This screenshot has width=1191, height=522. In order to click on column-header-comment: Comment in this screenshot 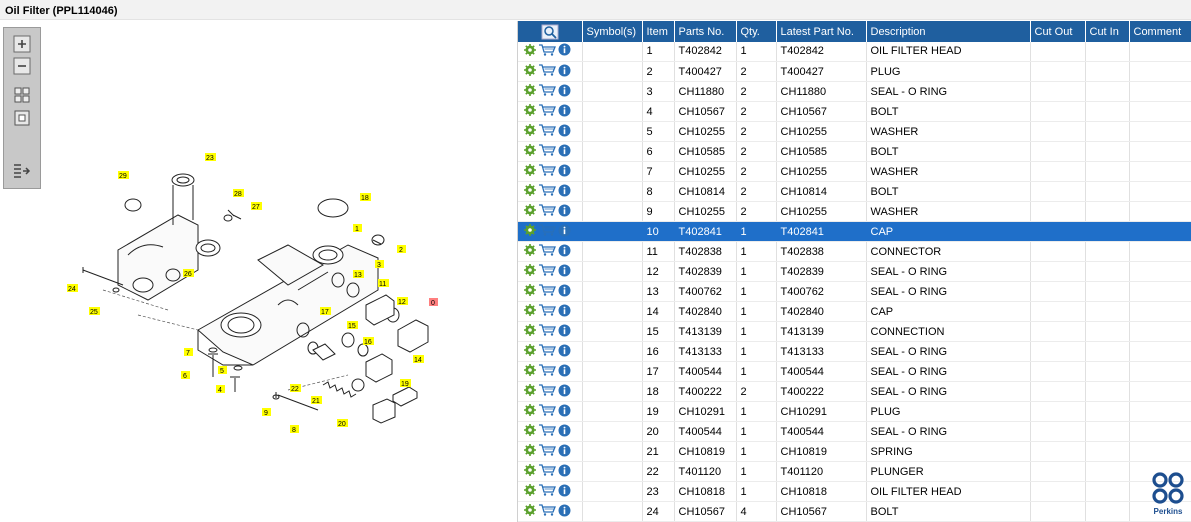, I will do `click(1160, 31)`.